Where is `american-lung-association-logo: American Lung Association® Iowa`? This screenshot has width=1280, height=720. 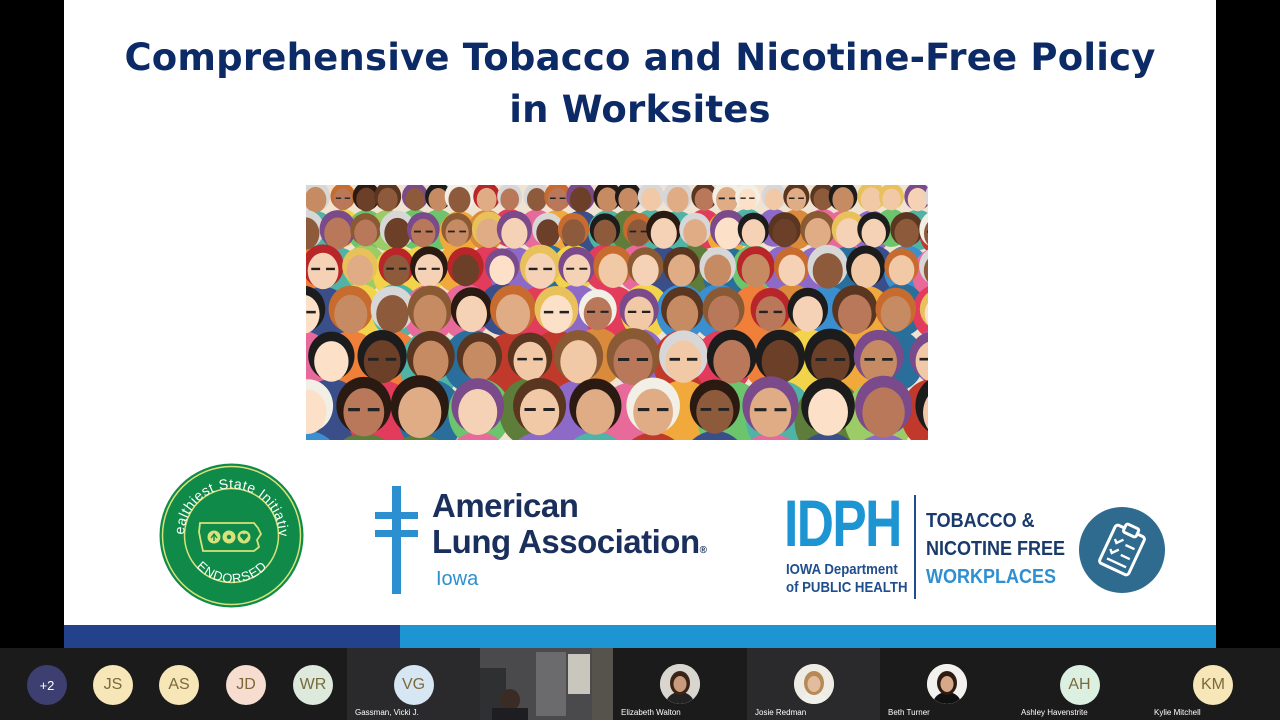 american-lung-association-logo: American Lung Association® Iowa is located at coordinates (552, 541).